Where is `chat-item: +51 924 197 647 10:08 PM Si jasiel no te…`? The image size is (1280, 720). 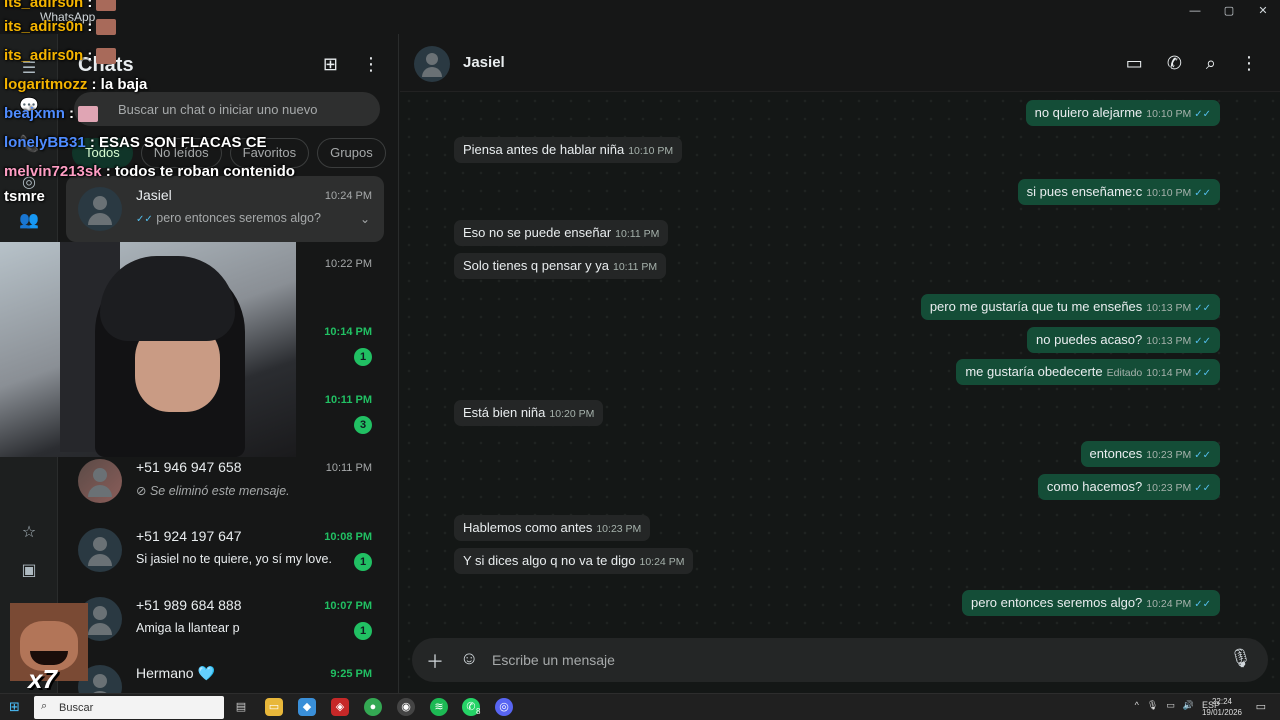
chat-item: +51 924 197 647 10:08 PM Si jasiel no te… is located at coordinates (225, 550).